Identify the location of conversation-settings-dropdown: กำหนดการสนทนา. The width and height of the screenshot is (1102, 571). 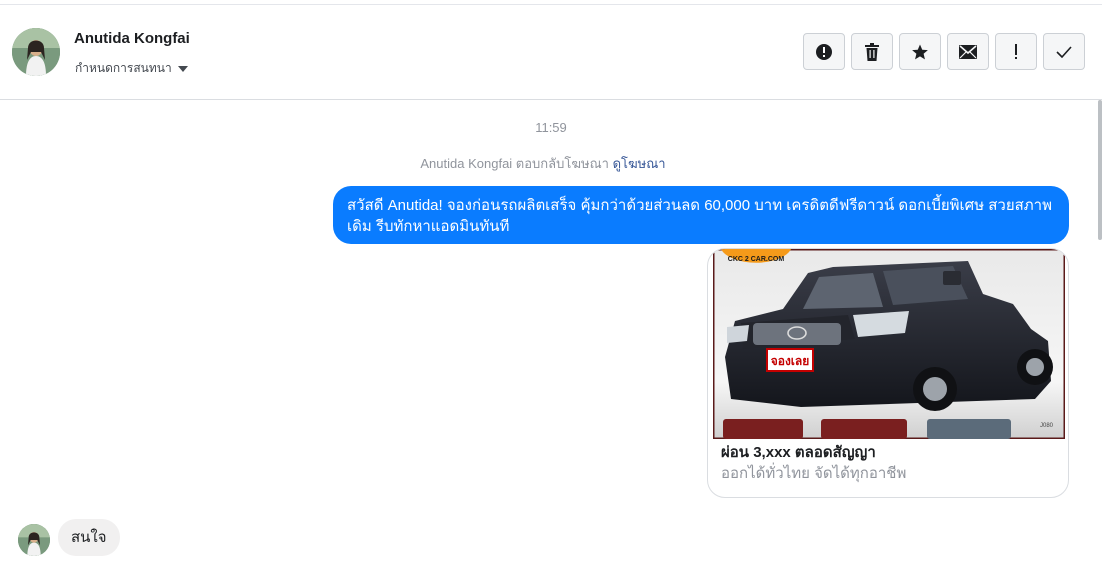
(131, 68).